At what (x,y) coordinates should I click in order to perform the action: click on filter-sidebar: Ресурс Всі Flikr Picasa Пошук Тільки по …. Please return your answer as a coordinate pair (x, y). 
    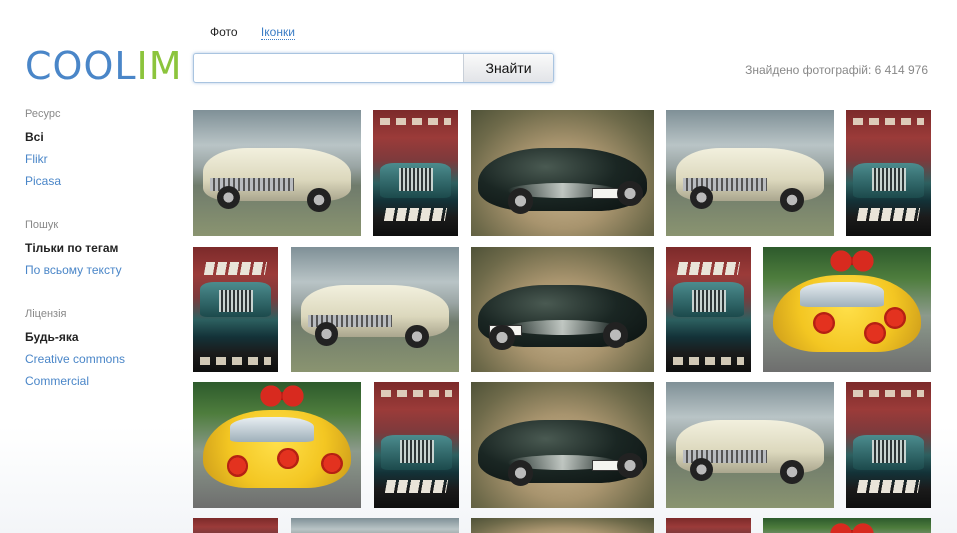
    Looking at the image, I should click on (100, 263).